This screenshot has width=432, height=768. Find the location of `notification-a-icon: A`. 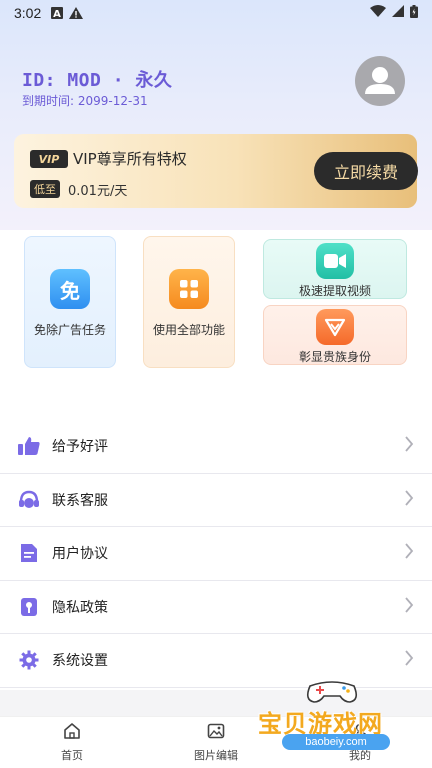

notification-a-icon: A is located at coordinates (57, 13).